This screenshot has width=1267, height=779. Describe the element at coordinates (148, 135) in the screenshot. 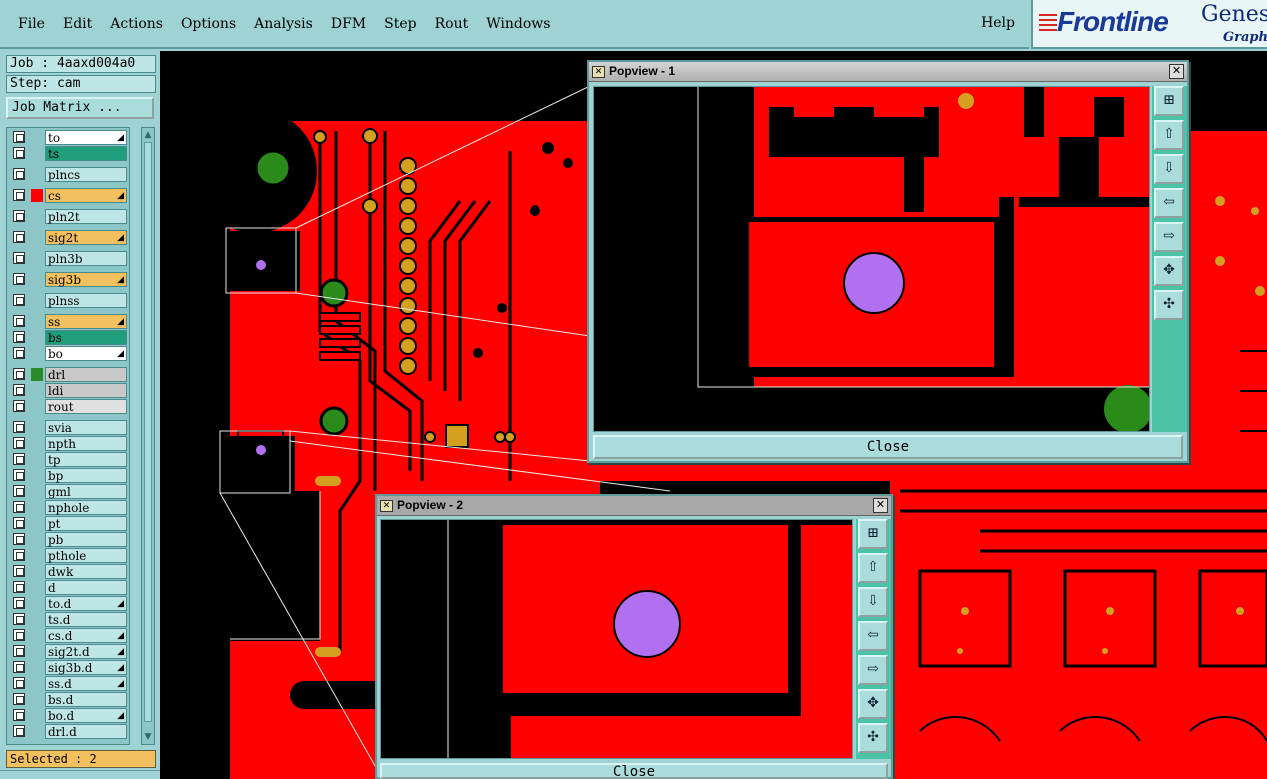

I see `scroll-up-icon: ▲` at that location.